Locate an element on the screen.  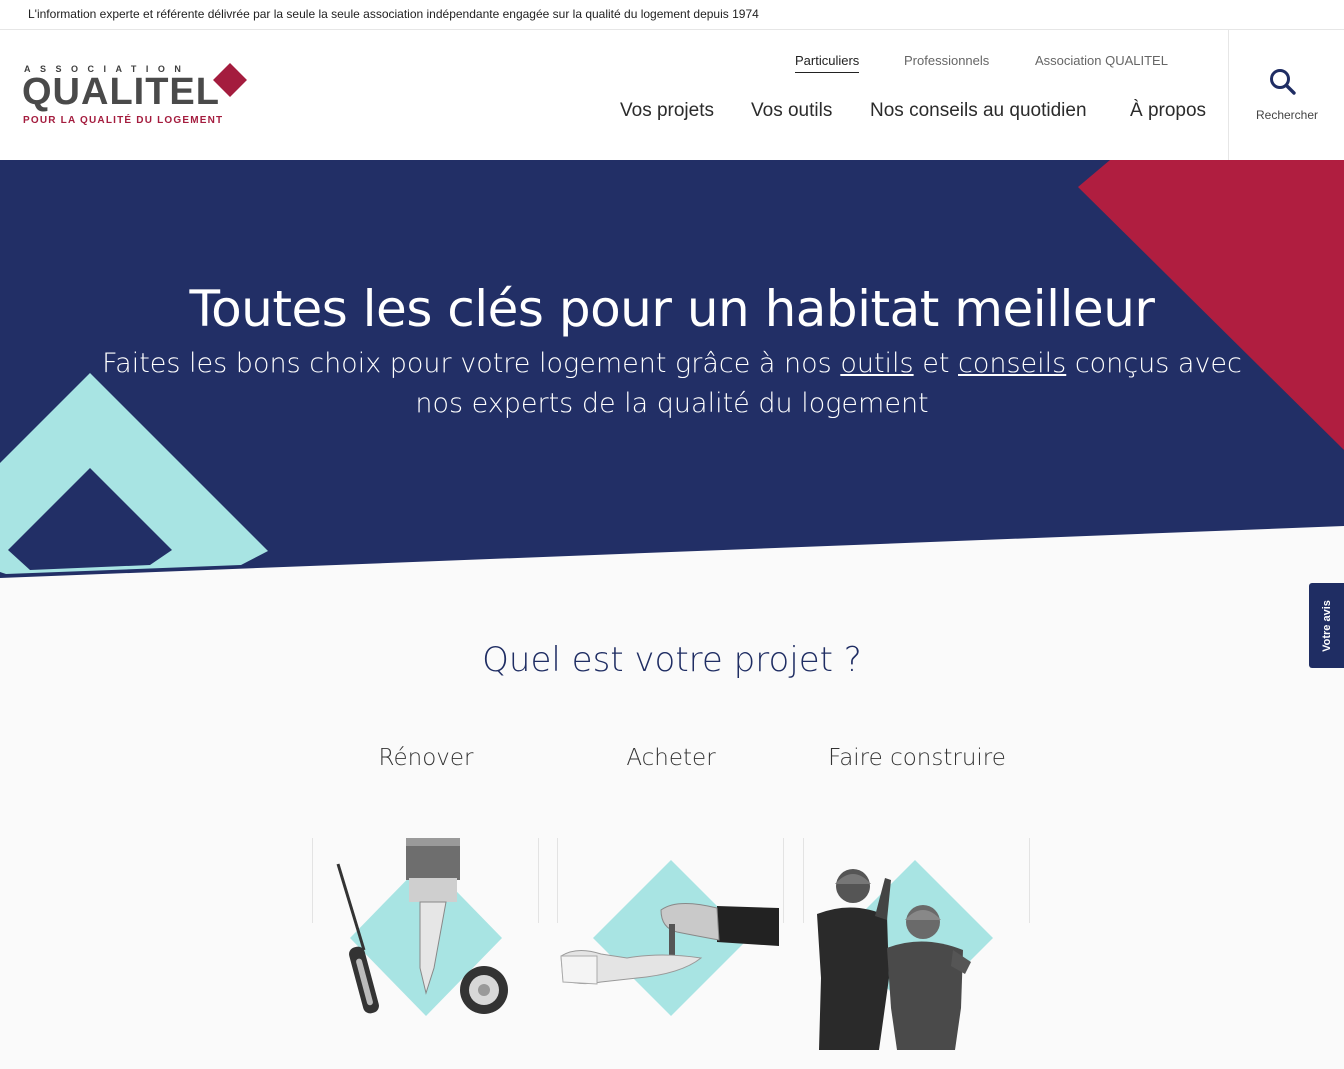
search-button: Rechercher is located at coordinates (1286, 95).